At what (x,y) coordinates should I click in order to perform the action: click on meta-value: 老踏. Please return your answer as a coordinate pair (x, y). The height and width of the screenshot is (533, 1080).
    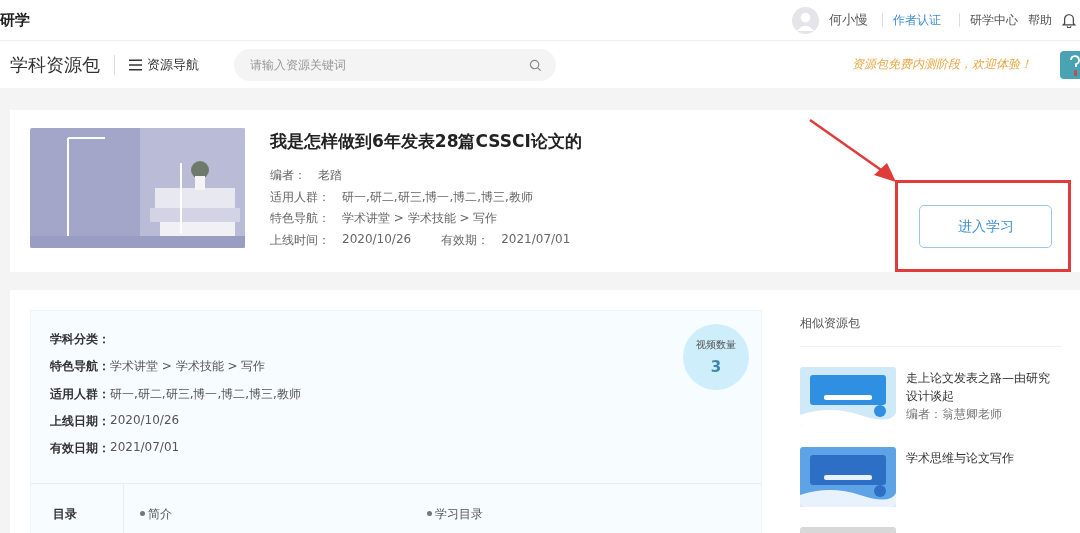
    Looking at the image, I should click on (330, 175).